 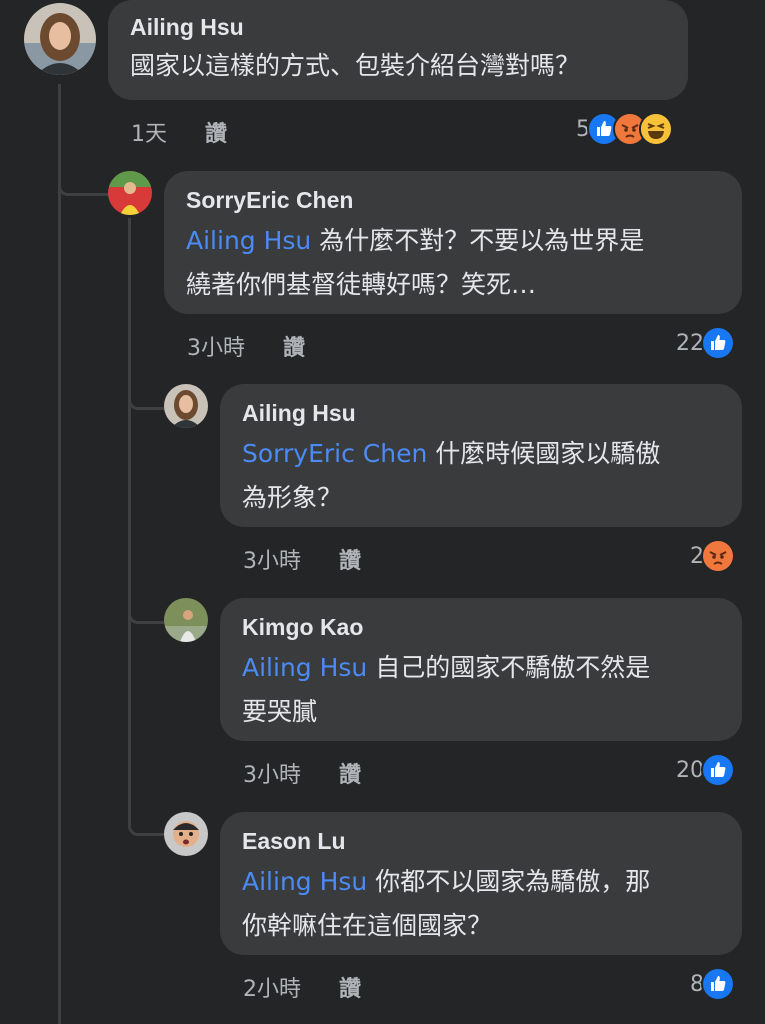 I want to click on comment-body: 你都不以國家為驕傲，那, so click(x=509, y=881).